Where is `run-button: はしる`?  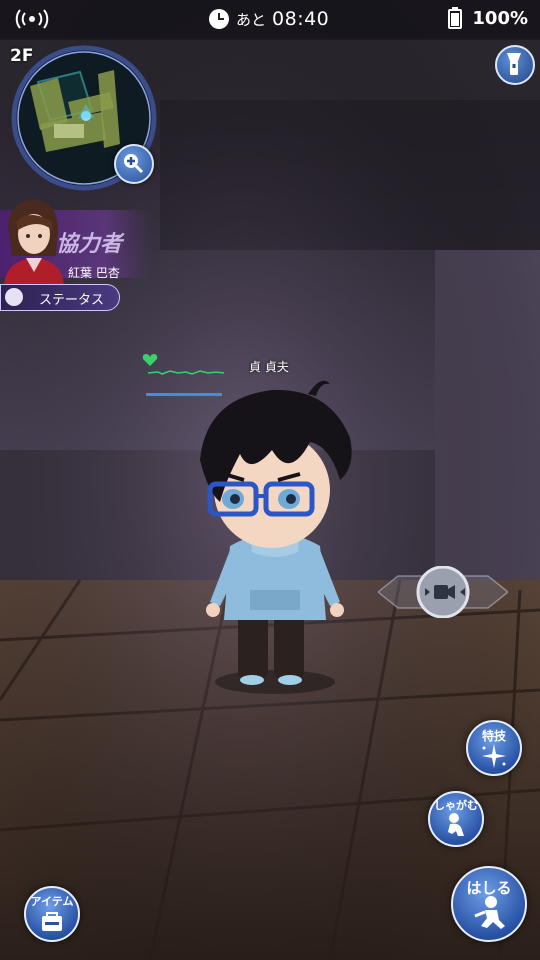 run-button: はしる is located at coordinates (489, 904).